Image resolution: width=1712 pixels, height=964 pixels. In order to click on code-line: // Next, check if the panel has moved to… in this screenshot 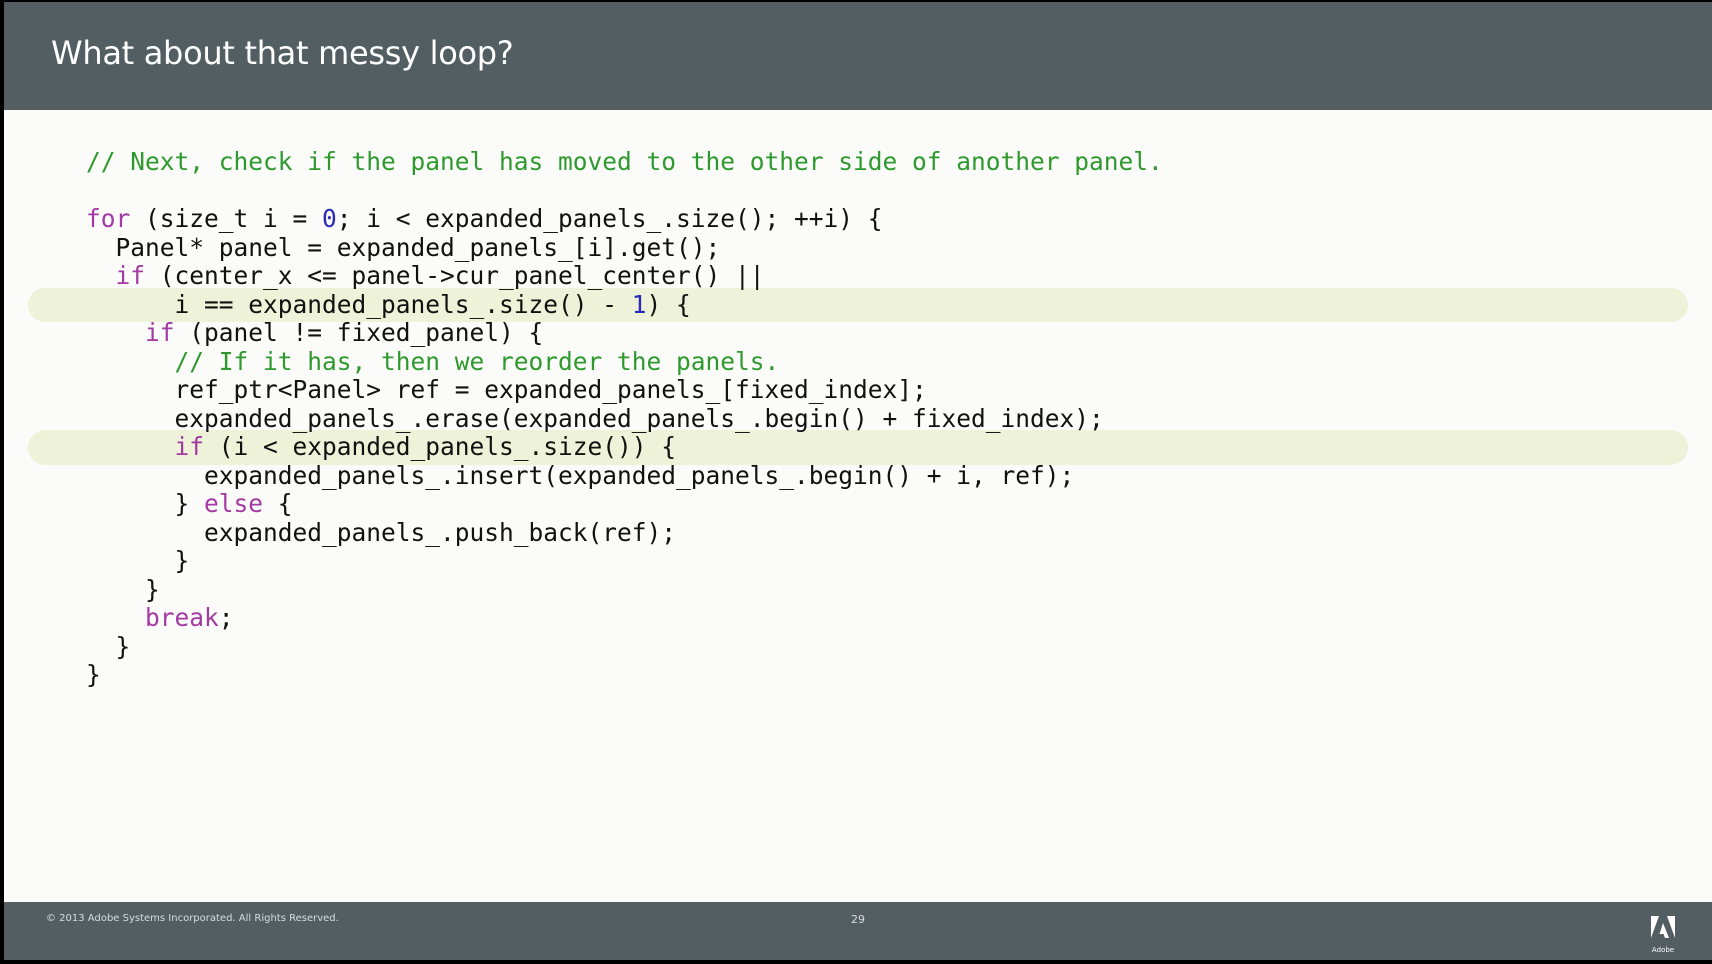, I will do `click(858, 162)`.